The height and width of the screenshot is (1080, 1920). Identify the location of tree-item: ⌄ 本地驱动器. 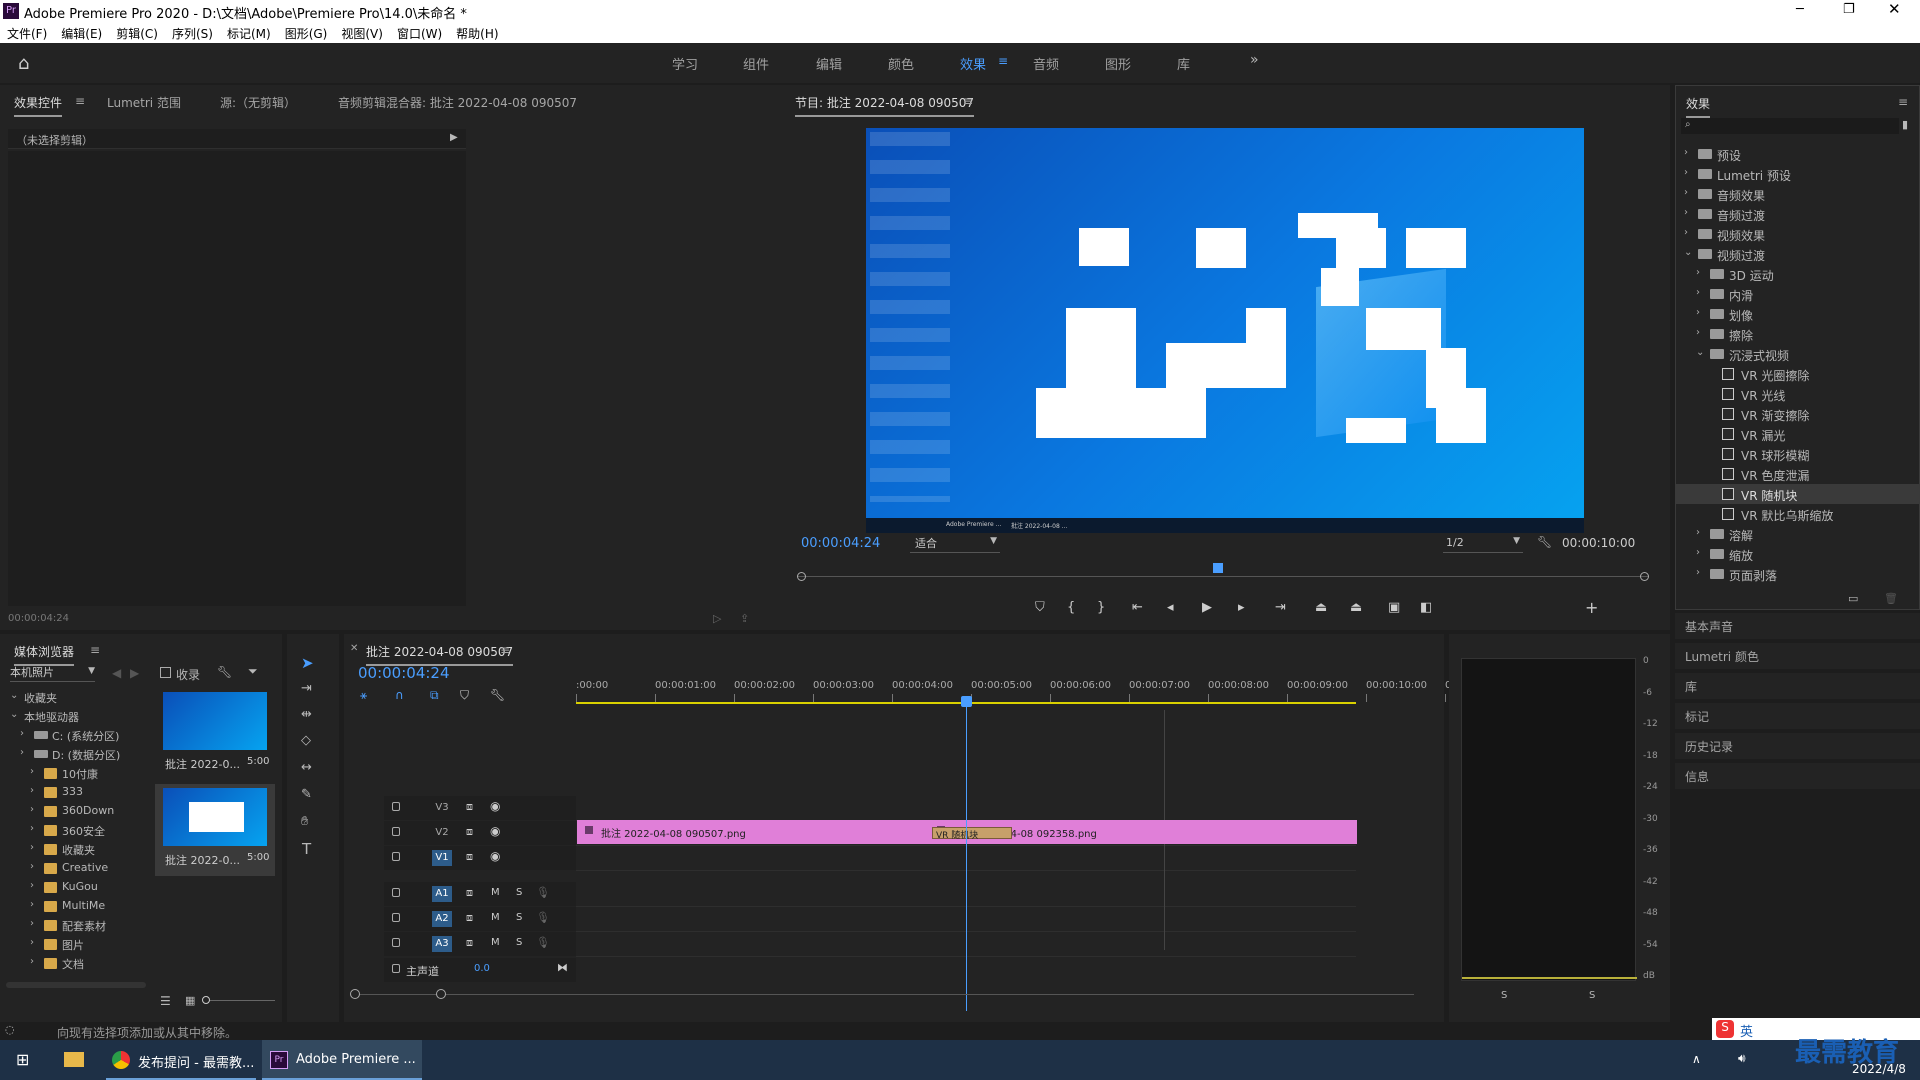
(76, 716).